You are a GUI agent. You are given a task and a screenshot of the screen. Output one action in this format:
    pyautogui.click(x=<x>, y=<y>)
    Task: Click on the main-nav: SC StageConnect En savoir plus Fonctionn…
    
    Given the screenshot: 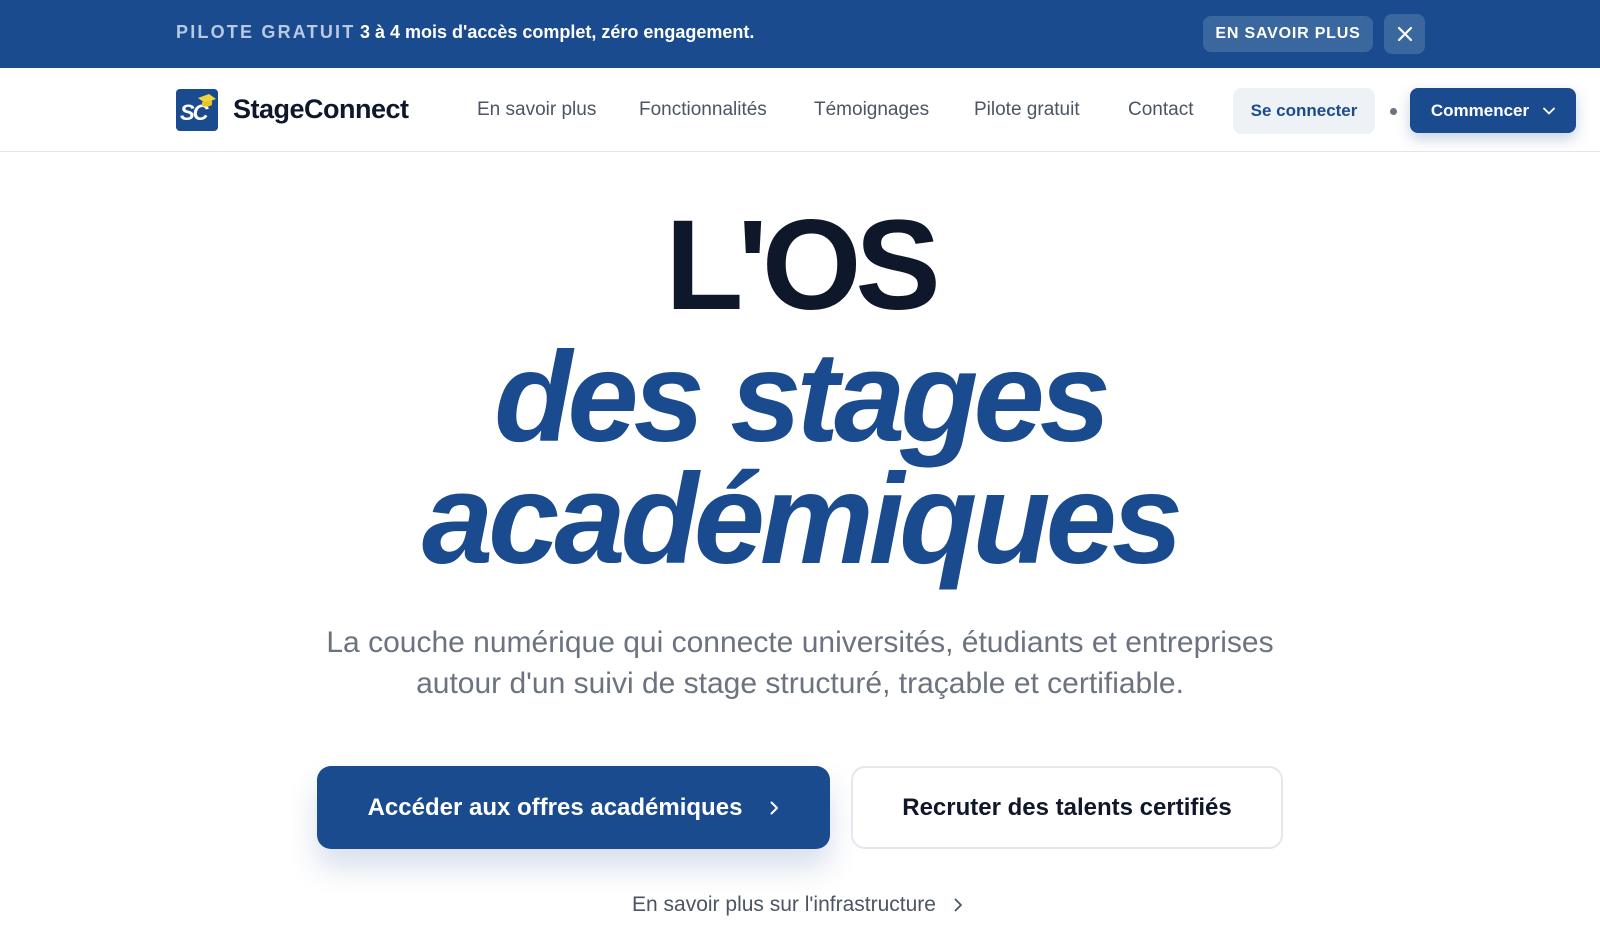 What is the action you would take?
    pyautogui.click(x=800, y=110)
    